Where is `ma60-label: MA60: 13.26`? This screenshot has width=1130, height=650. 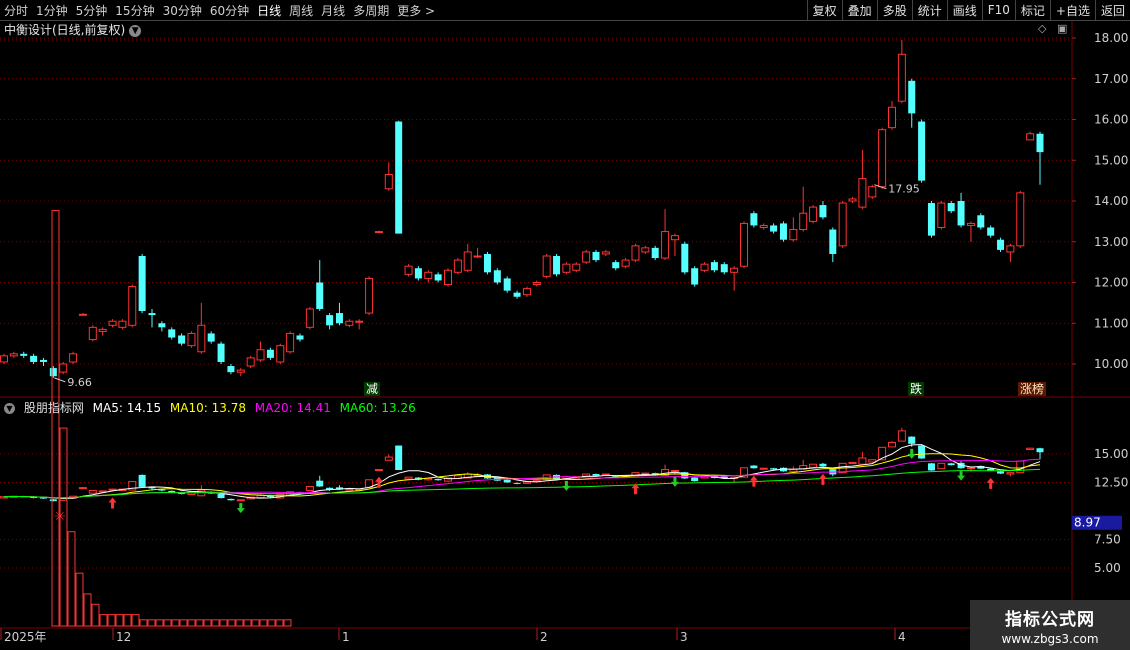
ma60-label: MA60: 13.26 is located at coordinates (377, 408).